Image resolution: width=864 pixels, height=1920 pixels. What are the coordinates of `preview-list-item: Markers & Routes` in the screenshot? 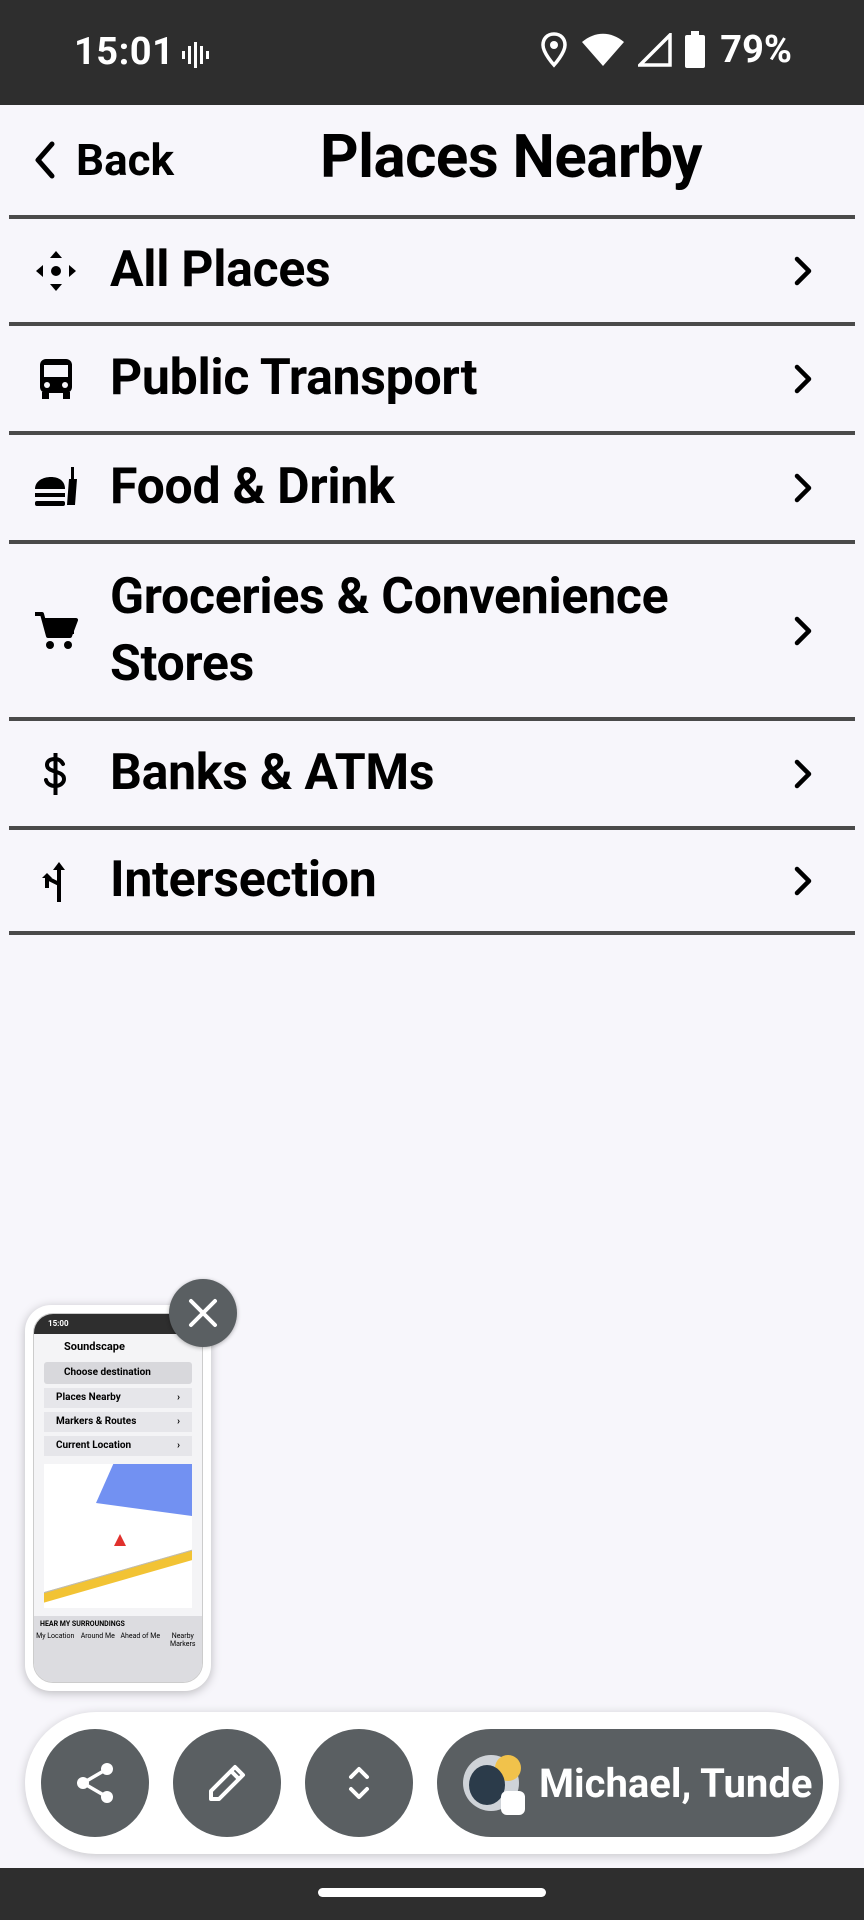 It's located at (118, 1422).